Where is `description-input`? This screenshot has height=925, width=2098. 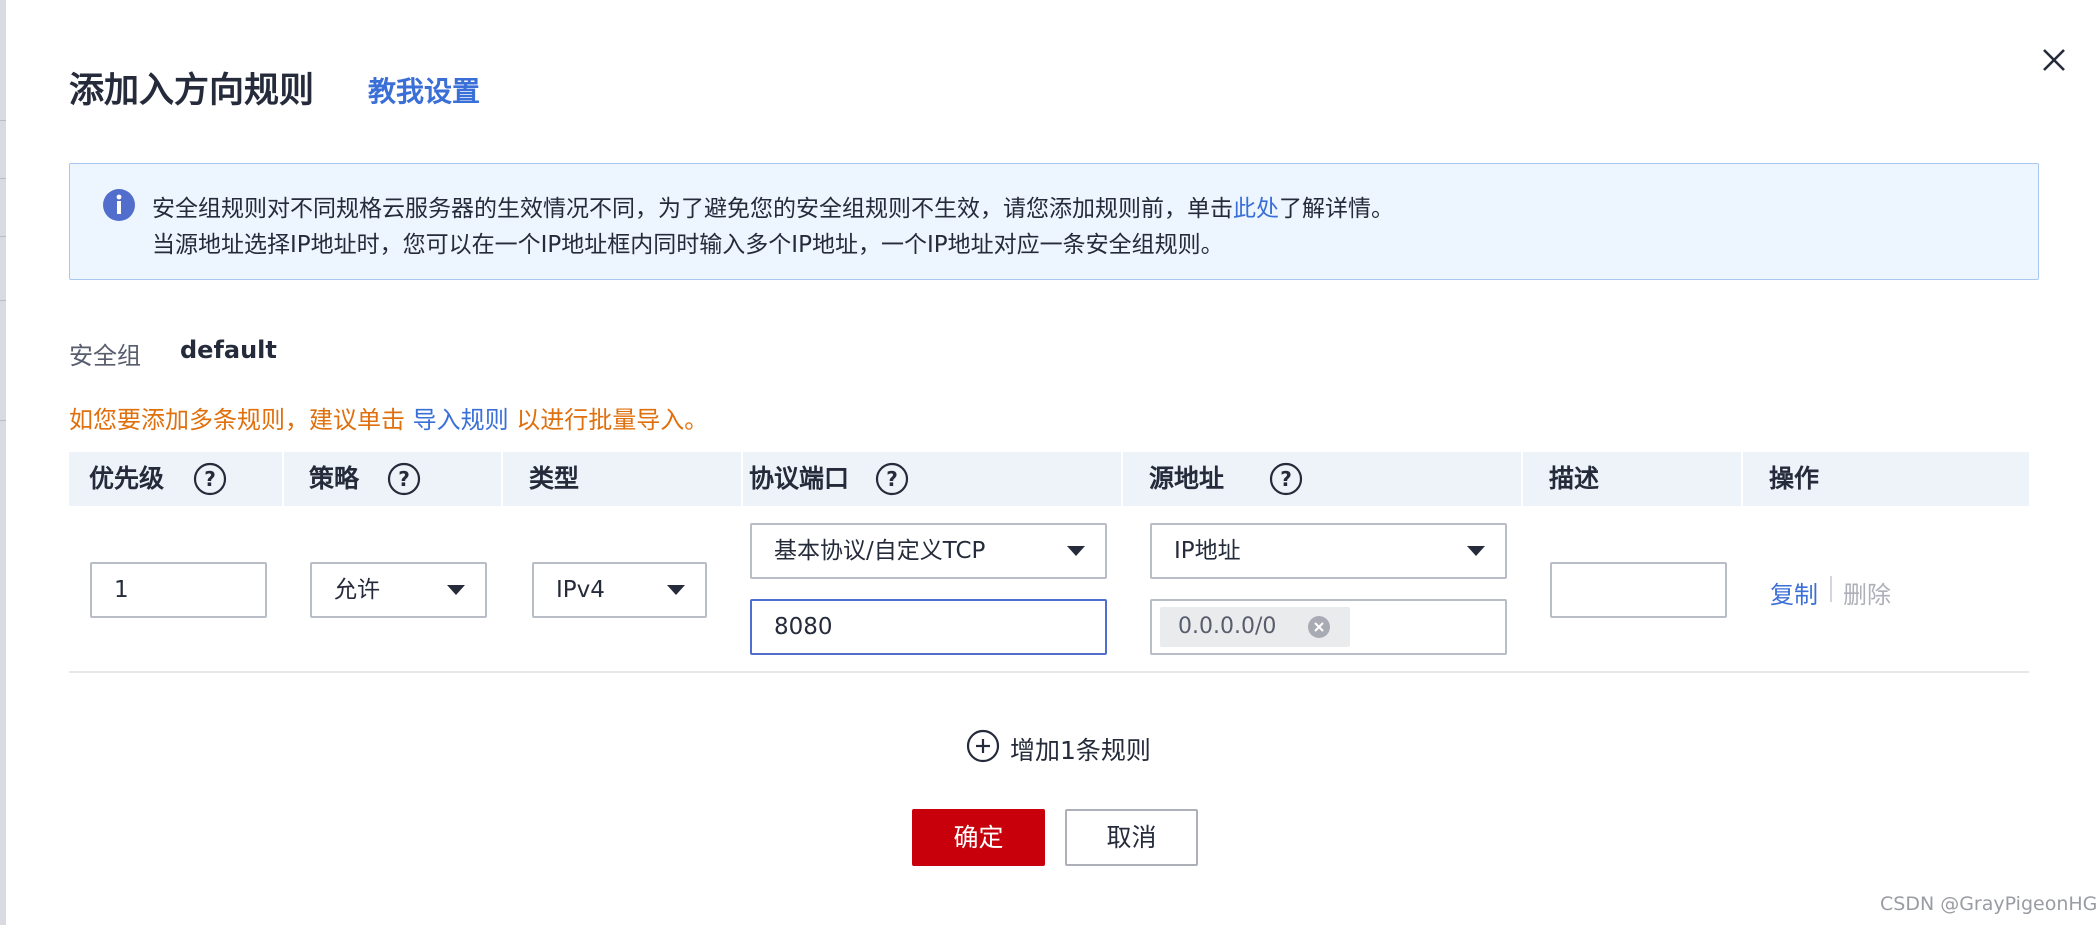 description-input is located at coordinates (1638, 590).